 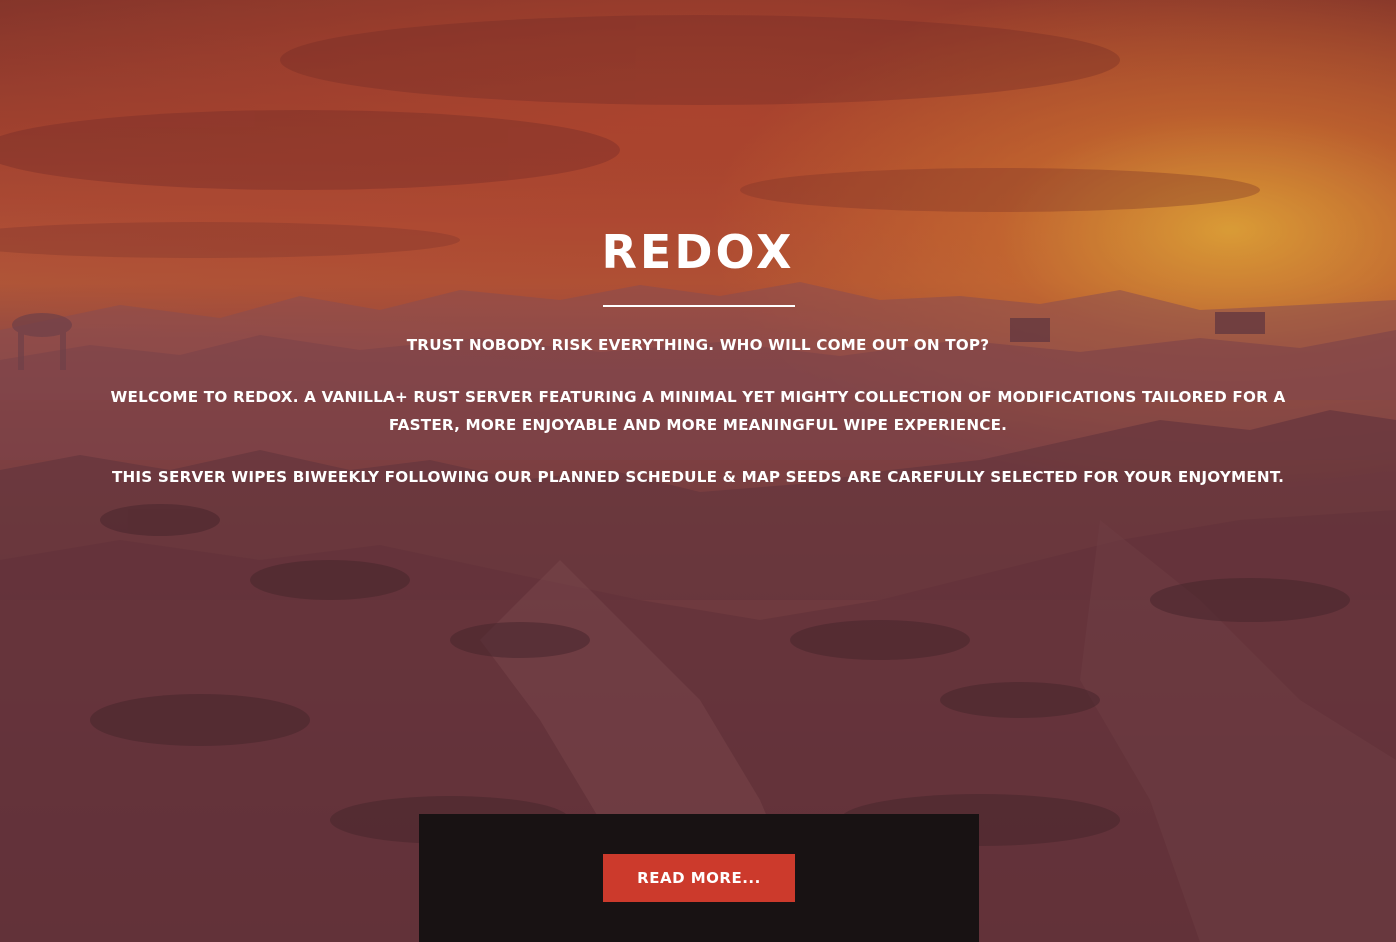 I want to click on page-title: REDOX, so click(x=698, y=252).